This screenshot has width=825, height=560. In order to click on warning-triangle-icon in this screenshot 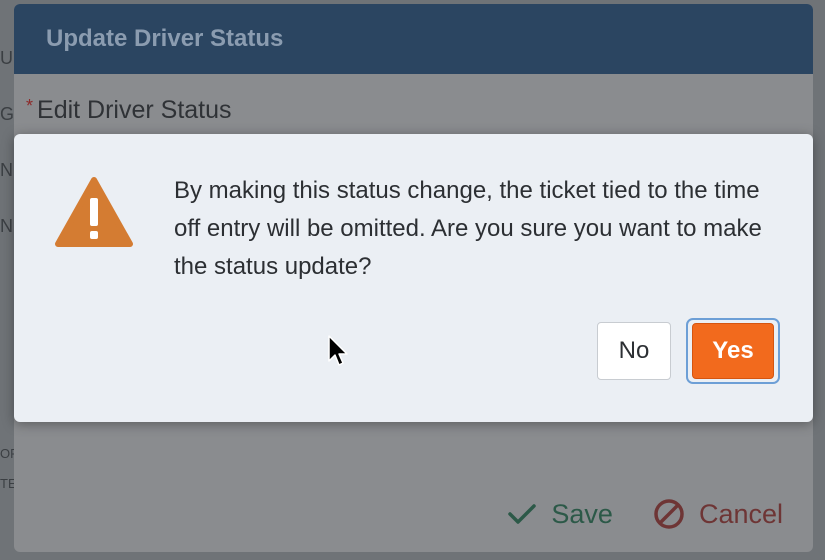, I will do `click(94, 212)`.